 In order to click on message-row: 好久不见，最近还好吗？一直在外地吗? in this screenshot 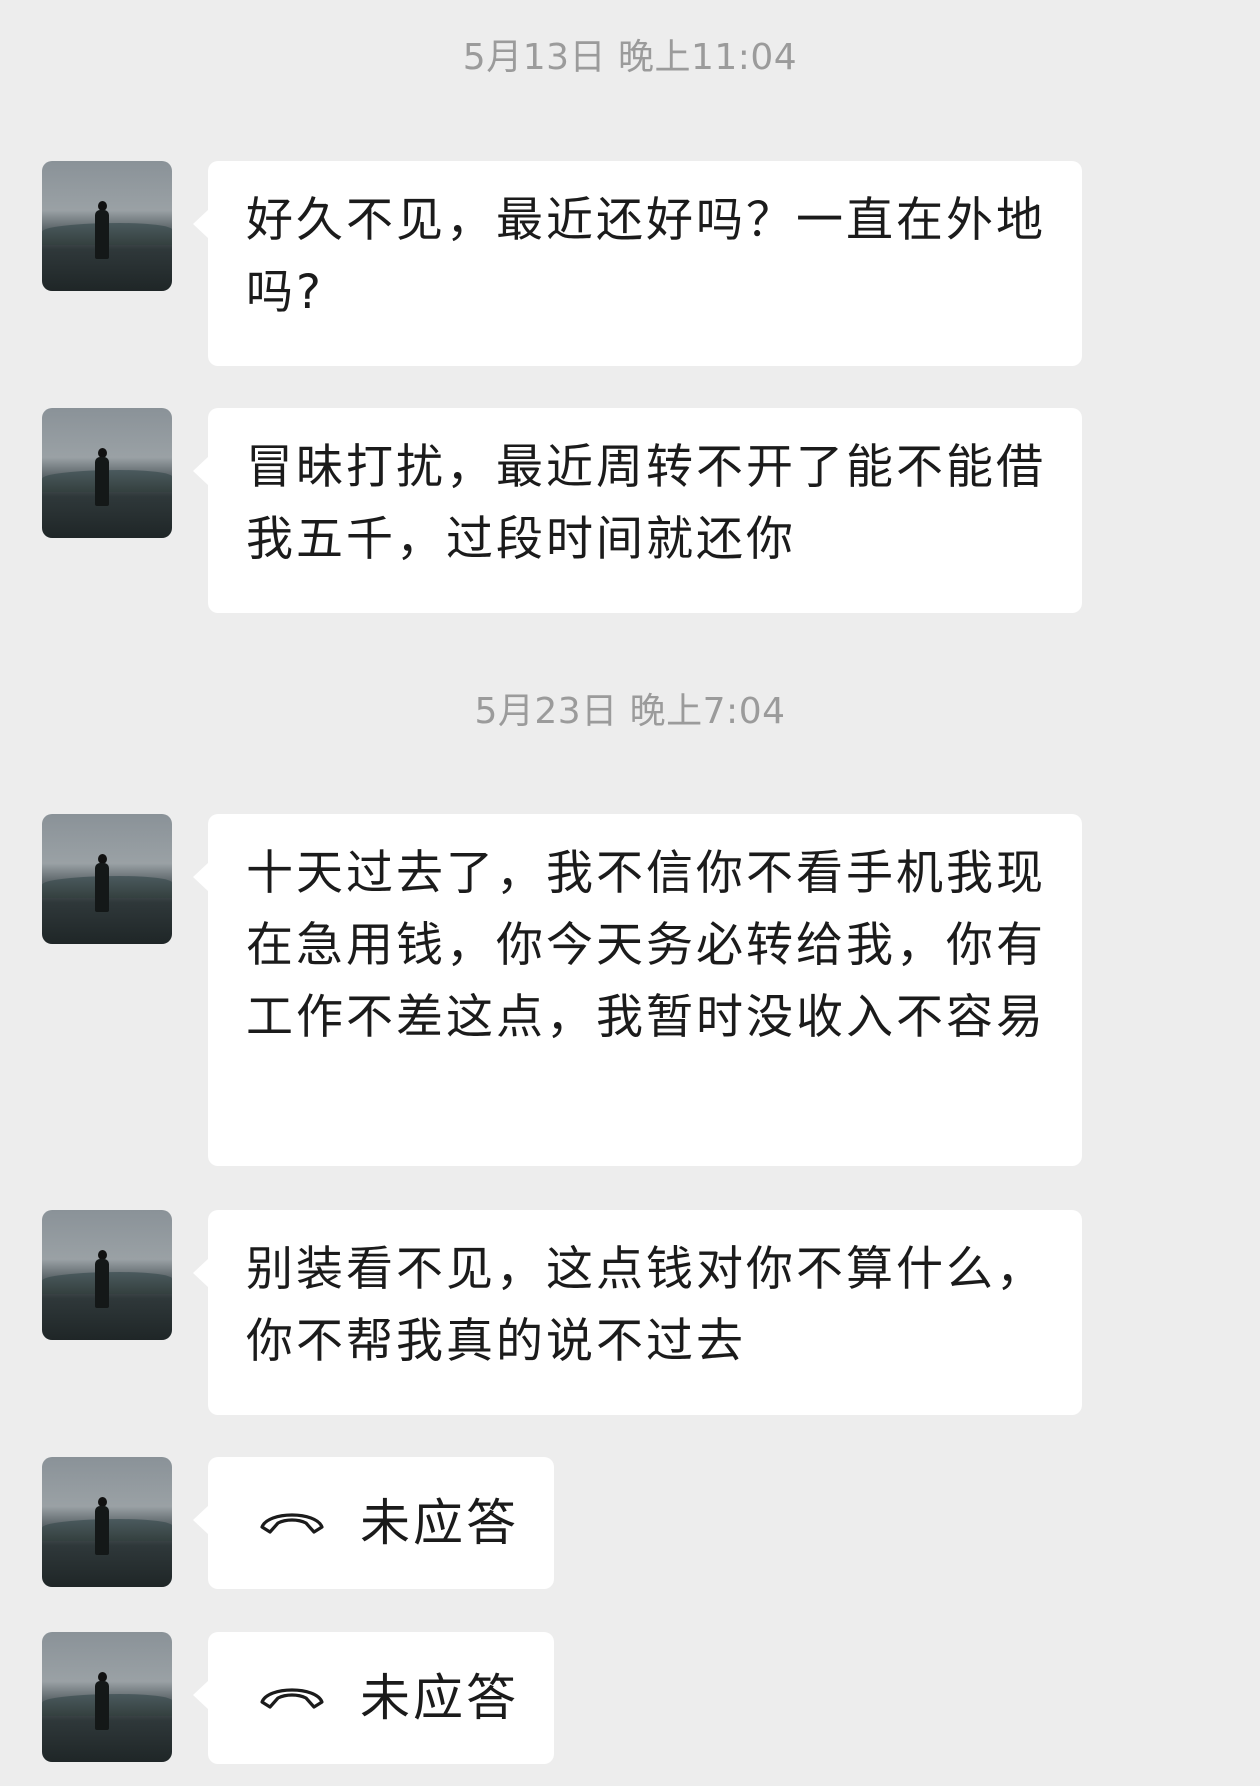, I will do `click(630, 263)`.